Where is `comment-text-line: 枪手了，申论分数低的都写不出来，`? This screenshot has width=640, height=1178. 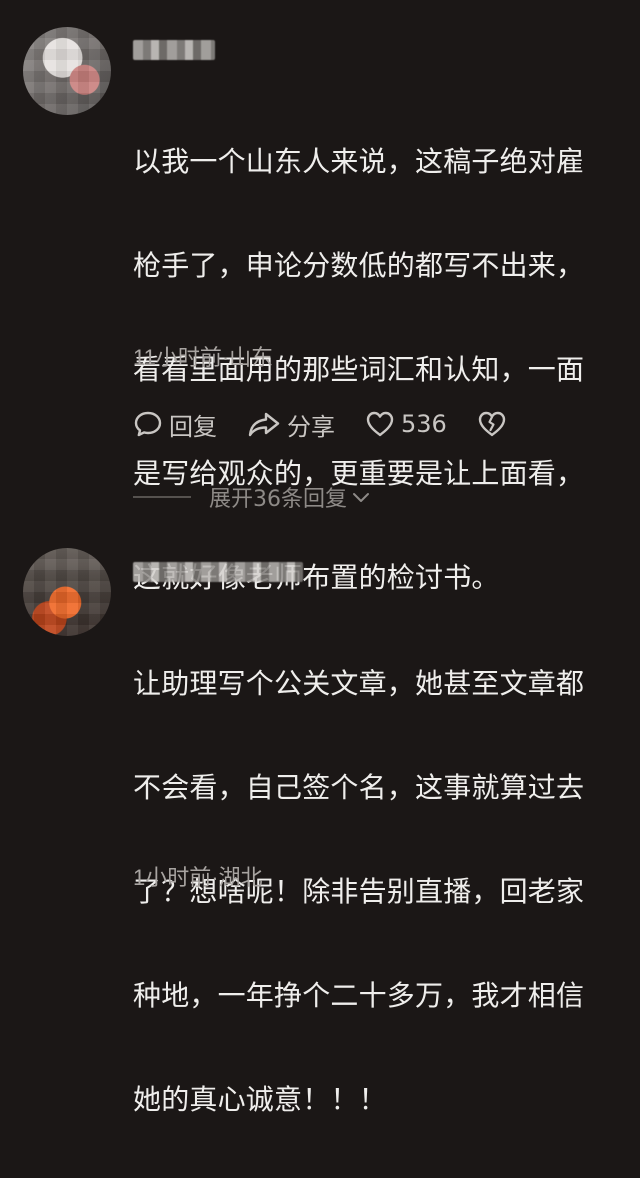
comment-text-line: 枪手了，申论分数低的都写不出来， is located at coordinates (359, 265).